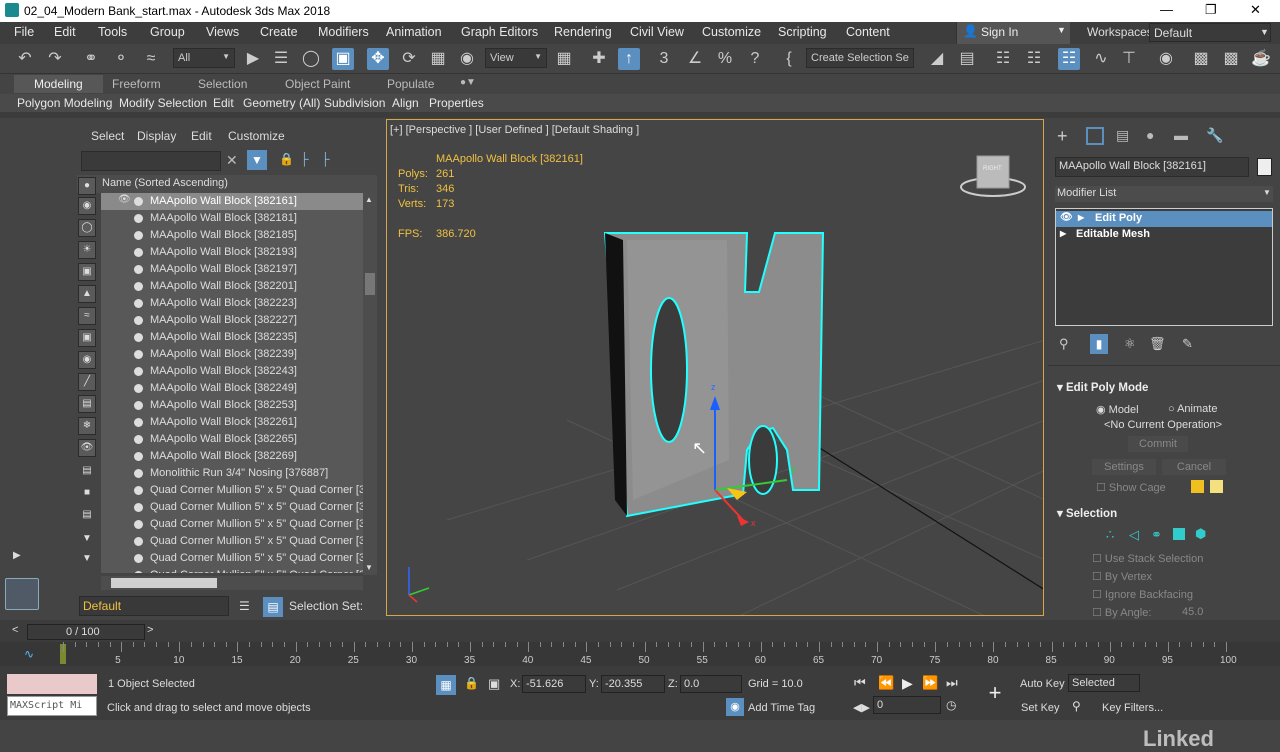 Image resolution: width=1280 pixels, height=752 pixels. Describe the element at coordinates (1216, 486) in the screenshot. I see `cage-color-2-swatch` at that location.